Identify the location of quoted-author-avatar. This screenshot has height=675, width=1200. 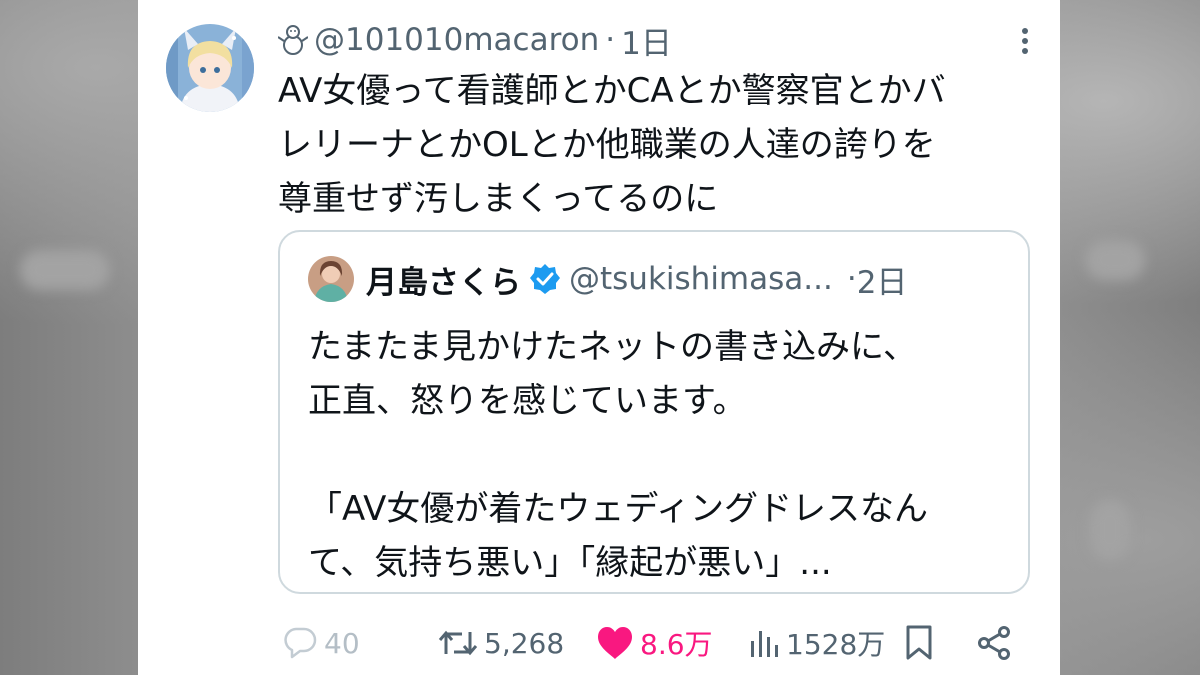
(331, 279).